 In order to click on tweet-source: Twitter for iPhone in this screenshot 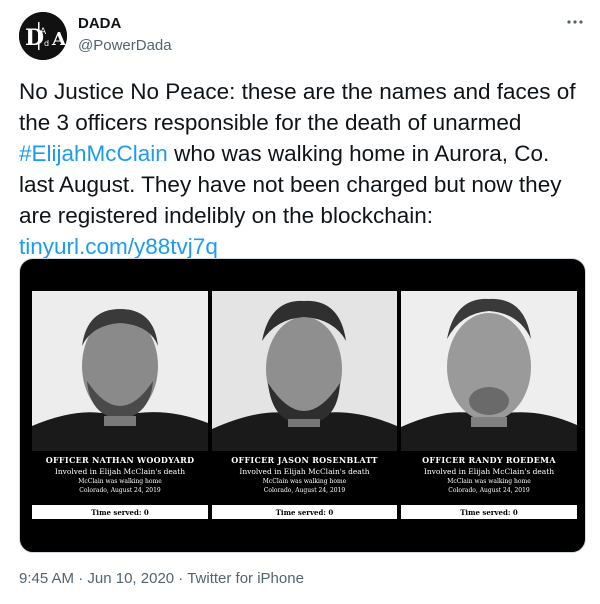, I will do `click(245, 578)`.